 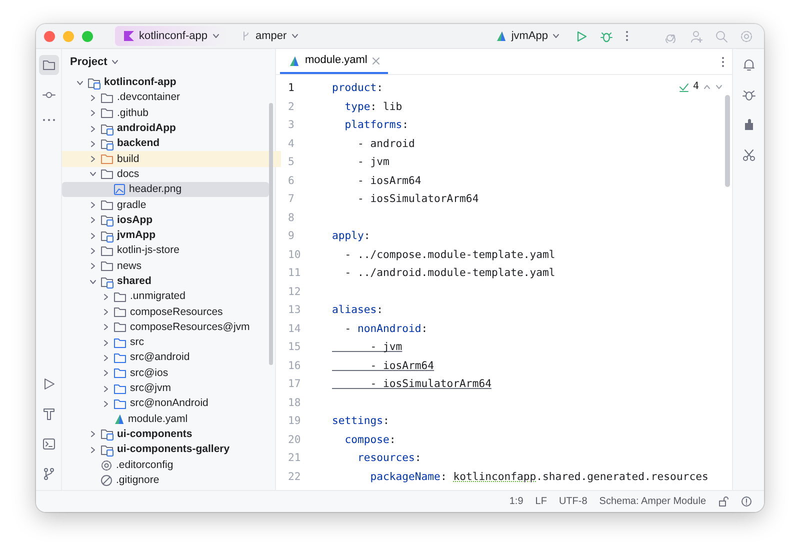 What do you see at coordinates (165, 342) in the screenshot?
I see `tree-item: src` at bounding box center [165, 342].